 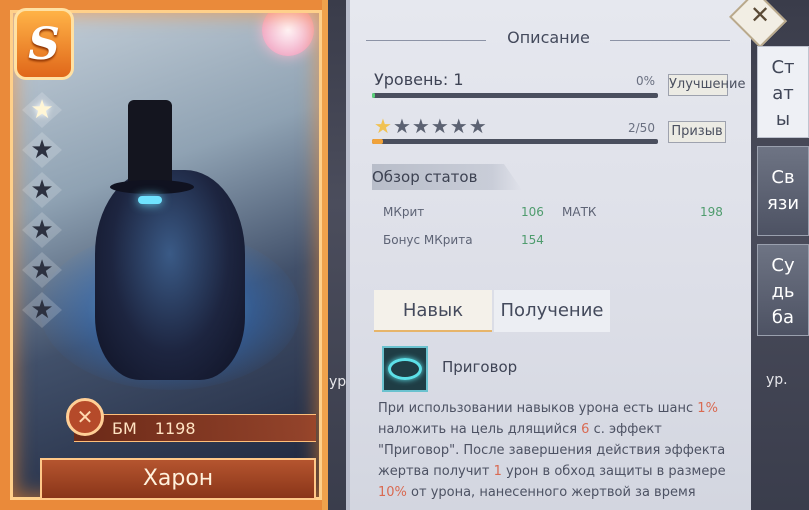 What do you see at coordinates (783, 177) in the screenshot?
I see `side-tab-label: Св` at bounding box center [783, 177].